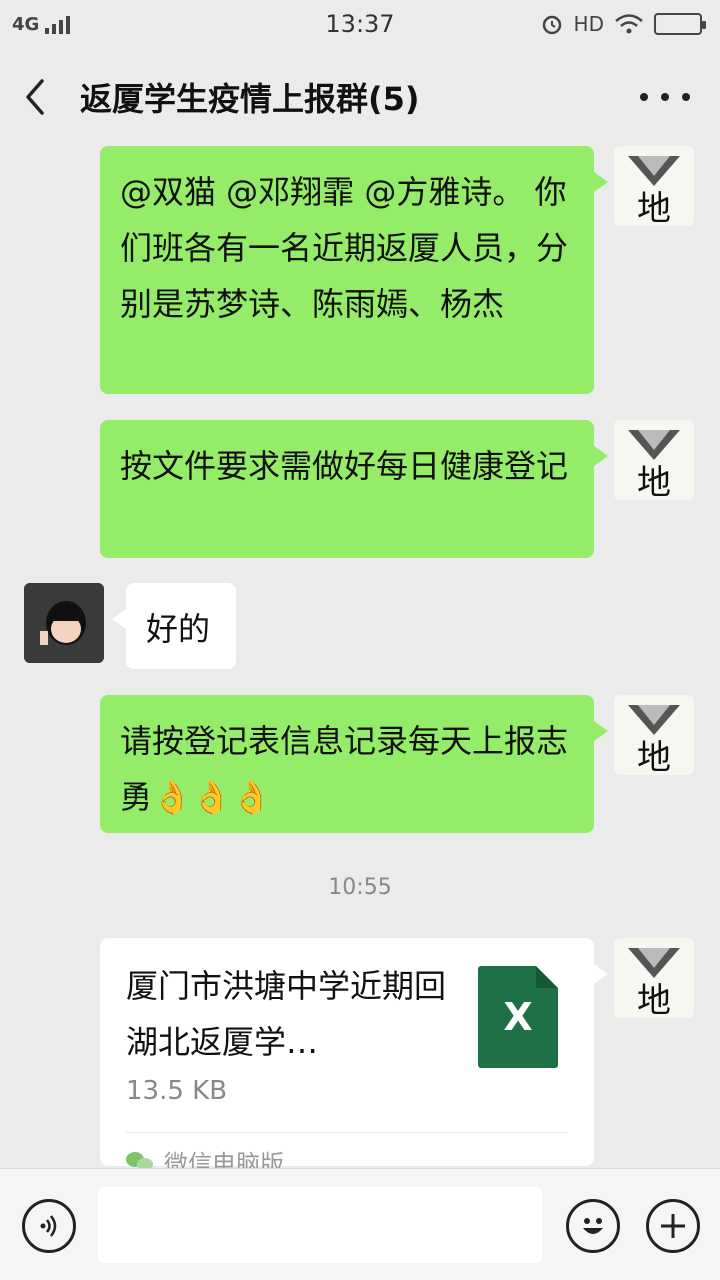 The height and width of the screenshot is (1280, 720). Describe the element at coordinates (177, 1091) in the screenshot. I see `file-size: 13.5 KB` at that location.